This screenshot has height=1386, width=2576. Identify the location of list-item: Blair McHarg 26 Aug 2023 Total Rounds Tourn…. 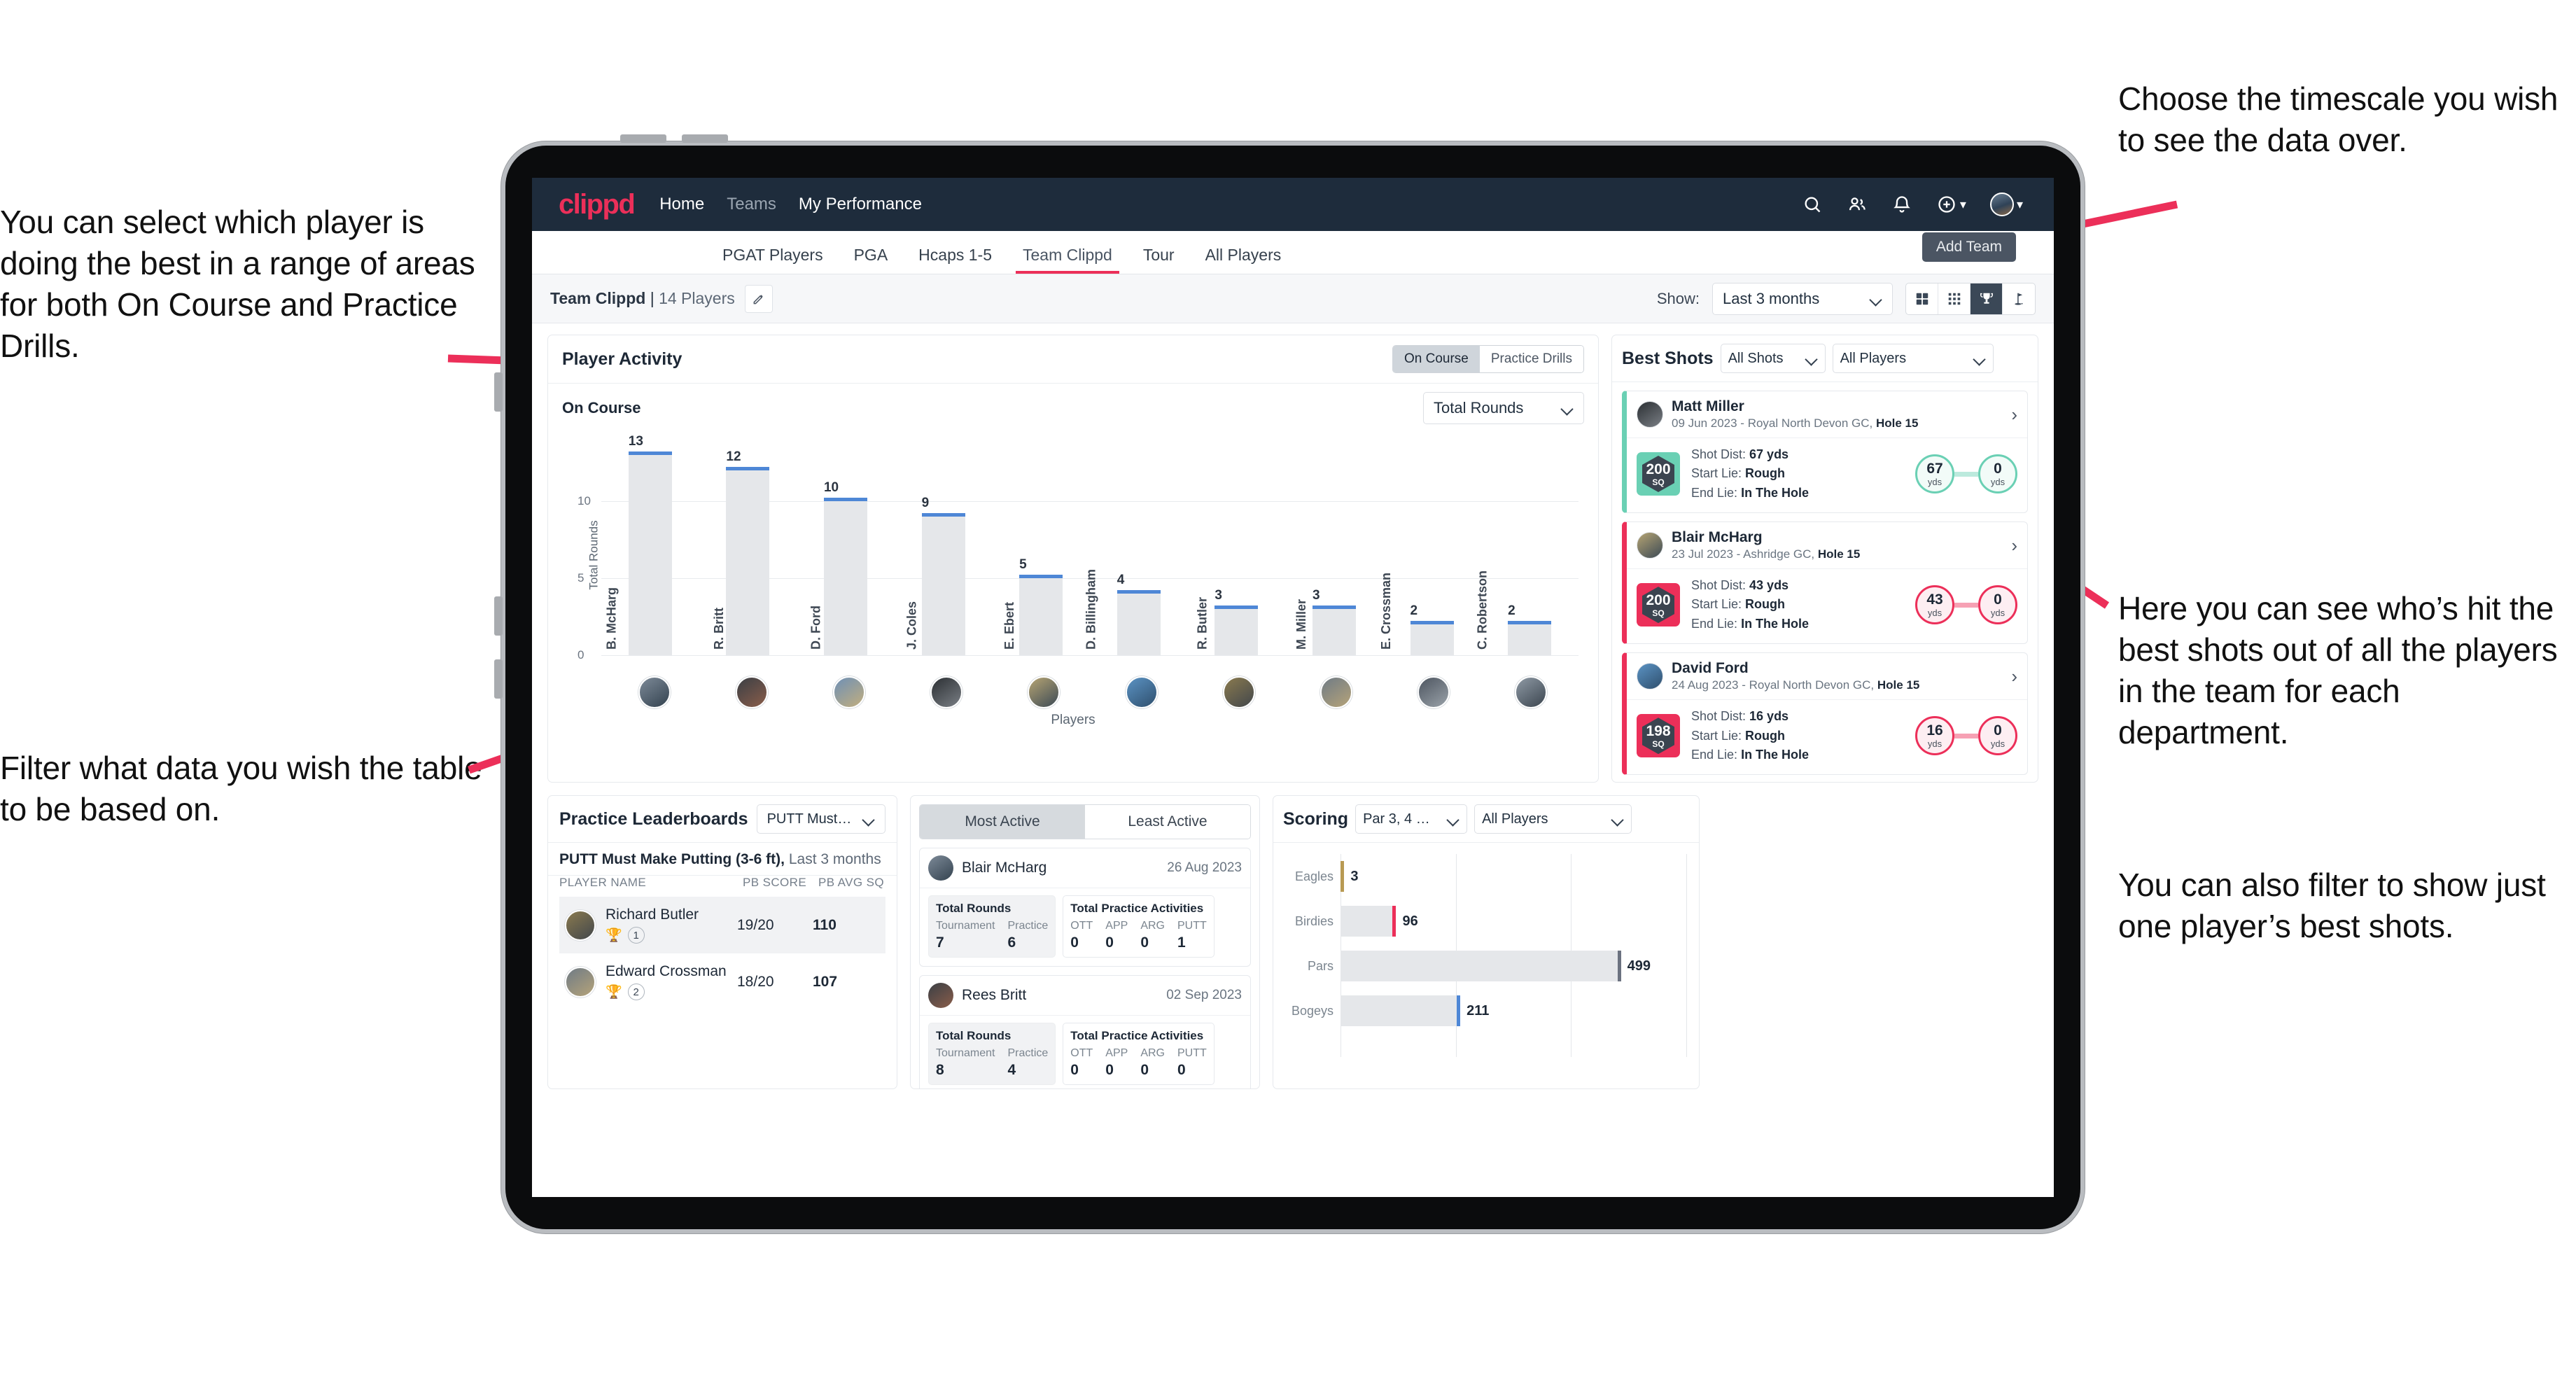
(1085, 907).